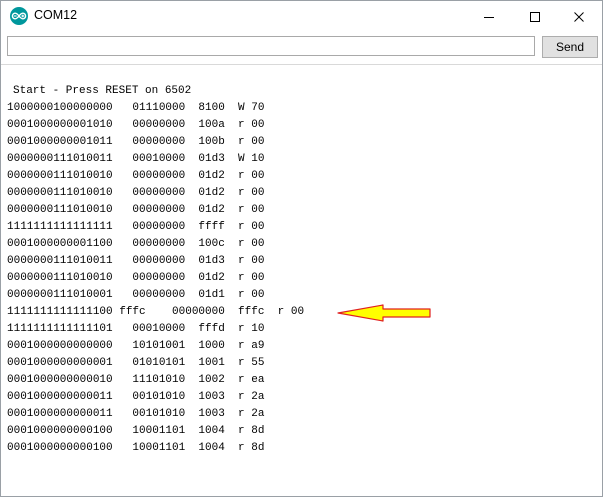 The image size is (603, 497). What do you see at coordinates (301, 64) in the screenshot?
I see `divider` at bounding box center [301, 64].